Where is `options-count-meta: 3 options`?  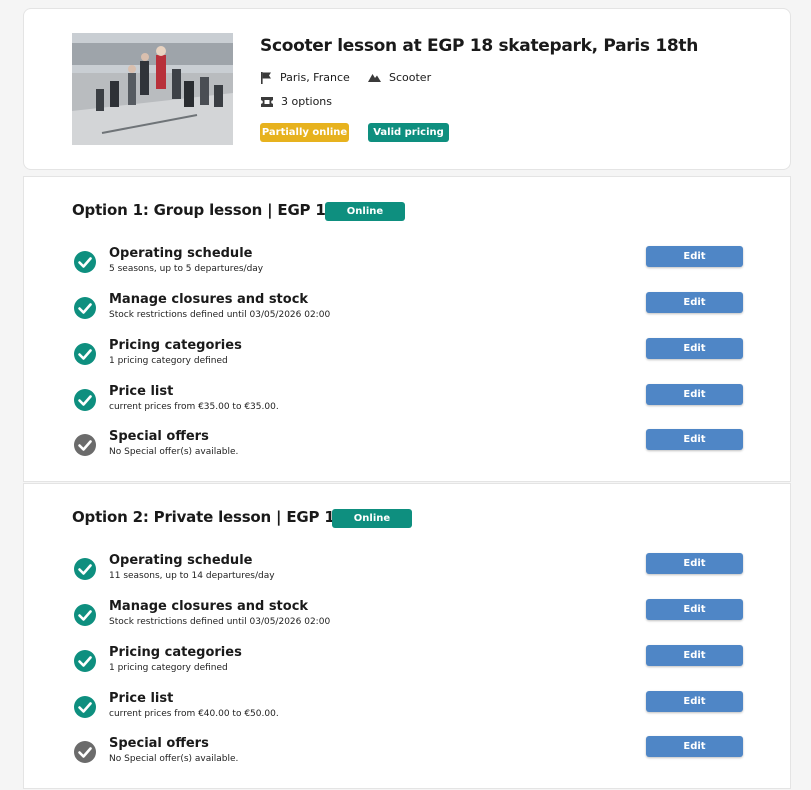 options-count-meta: 3 options is located at coordinates (296, 101).